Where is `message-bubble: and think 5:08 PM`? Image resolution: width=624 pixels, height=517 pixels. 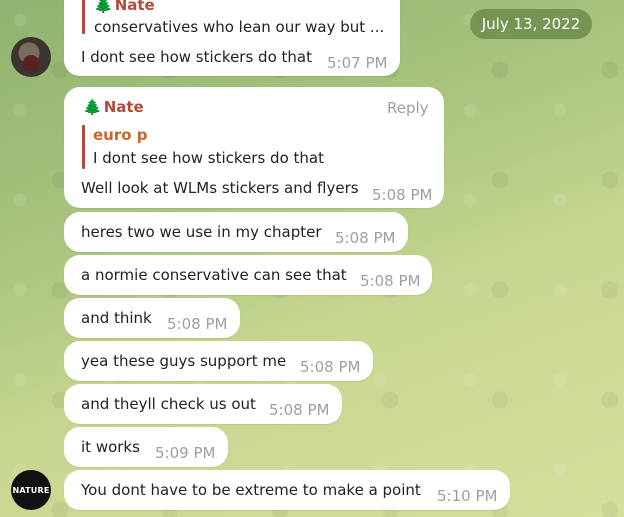
message-bubble: and think 5:08 PM is located at coordinates (152, 318).